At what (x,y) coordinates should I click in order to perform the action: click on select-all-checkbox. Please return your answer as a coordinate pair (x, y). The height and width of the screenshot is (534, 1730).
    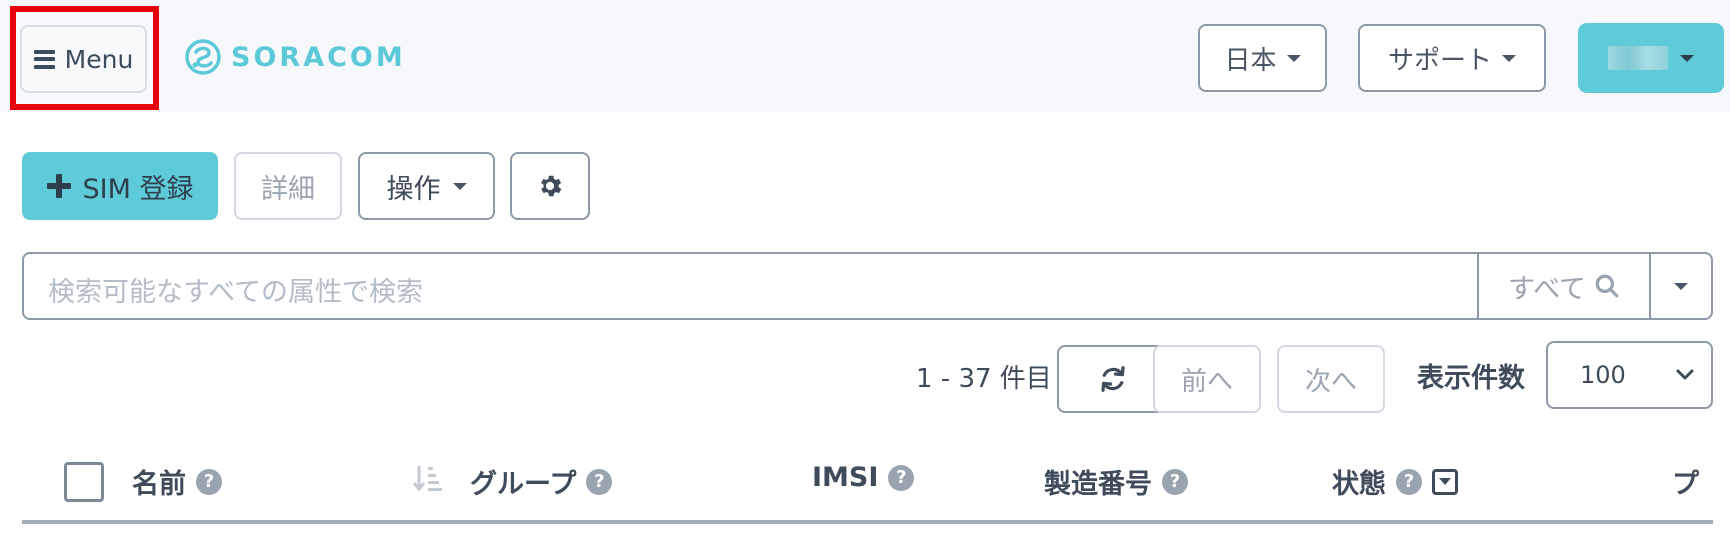
    Looking at the image, I should click on (84, 482).